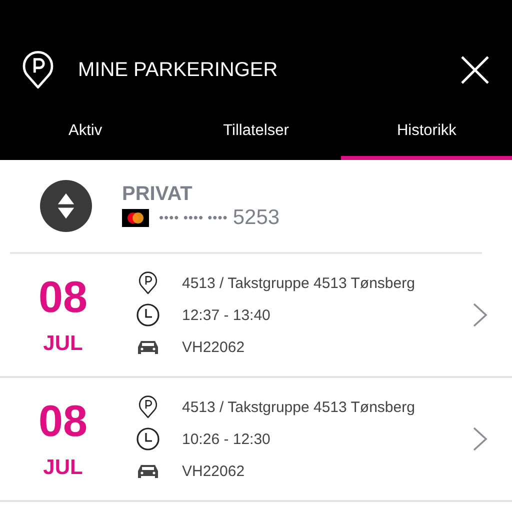 The height and width of the screenshot is (512, 512). I want to click on time-text: 12:37 - 13:40, so click(226, 315).